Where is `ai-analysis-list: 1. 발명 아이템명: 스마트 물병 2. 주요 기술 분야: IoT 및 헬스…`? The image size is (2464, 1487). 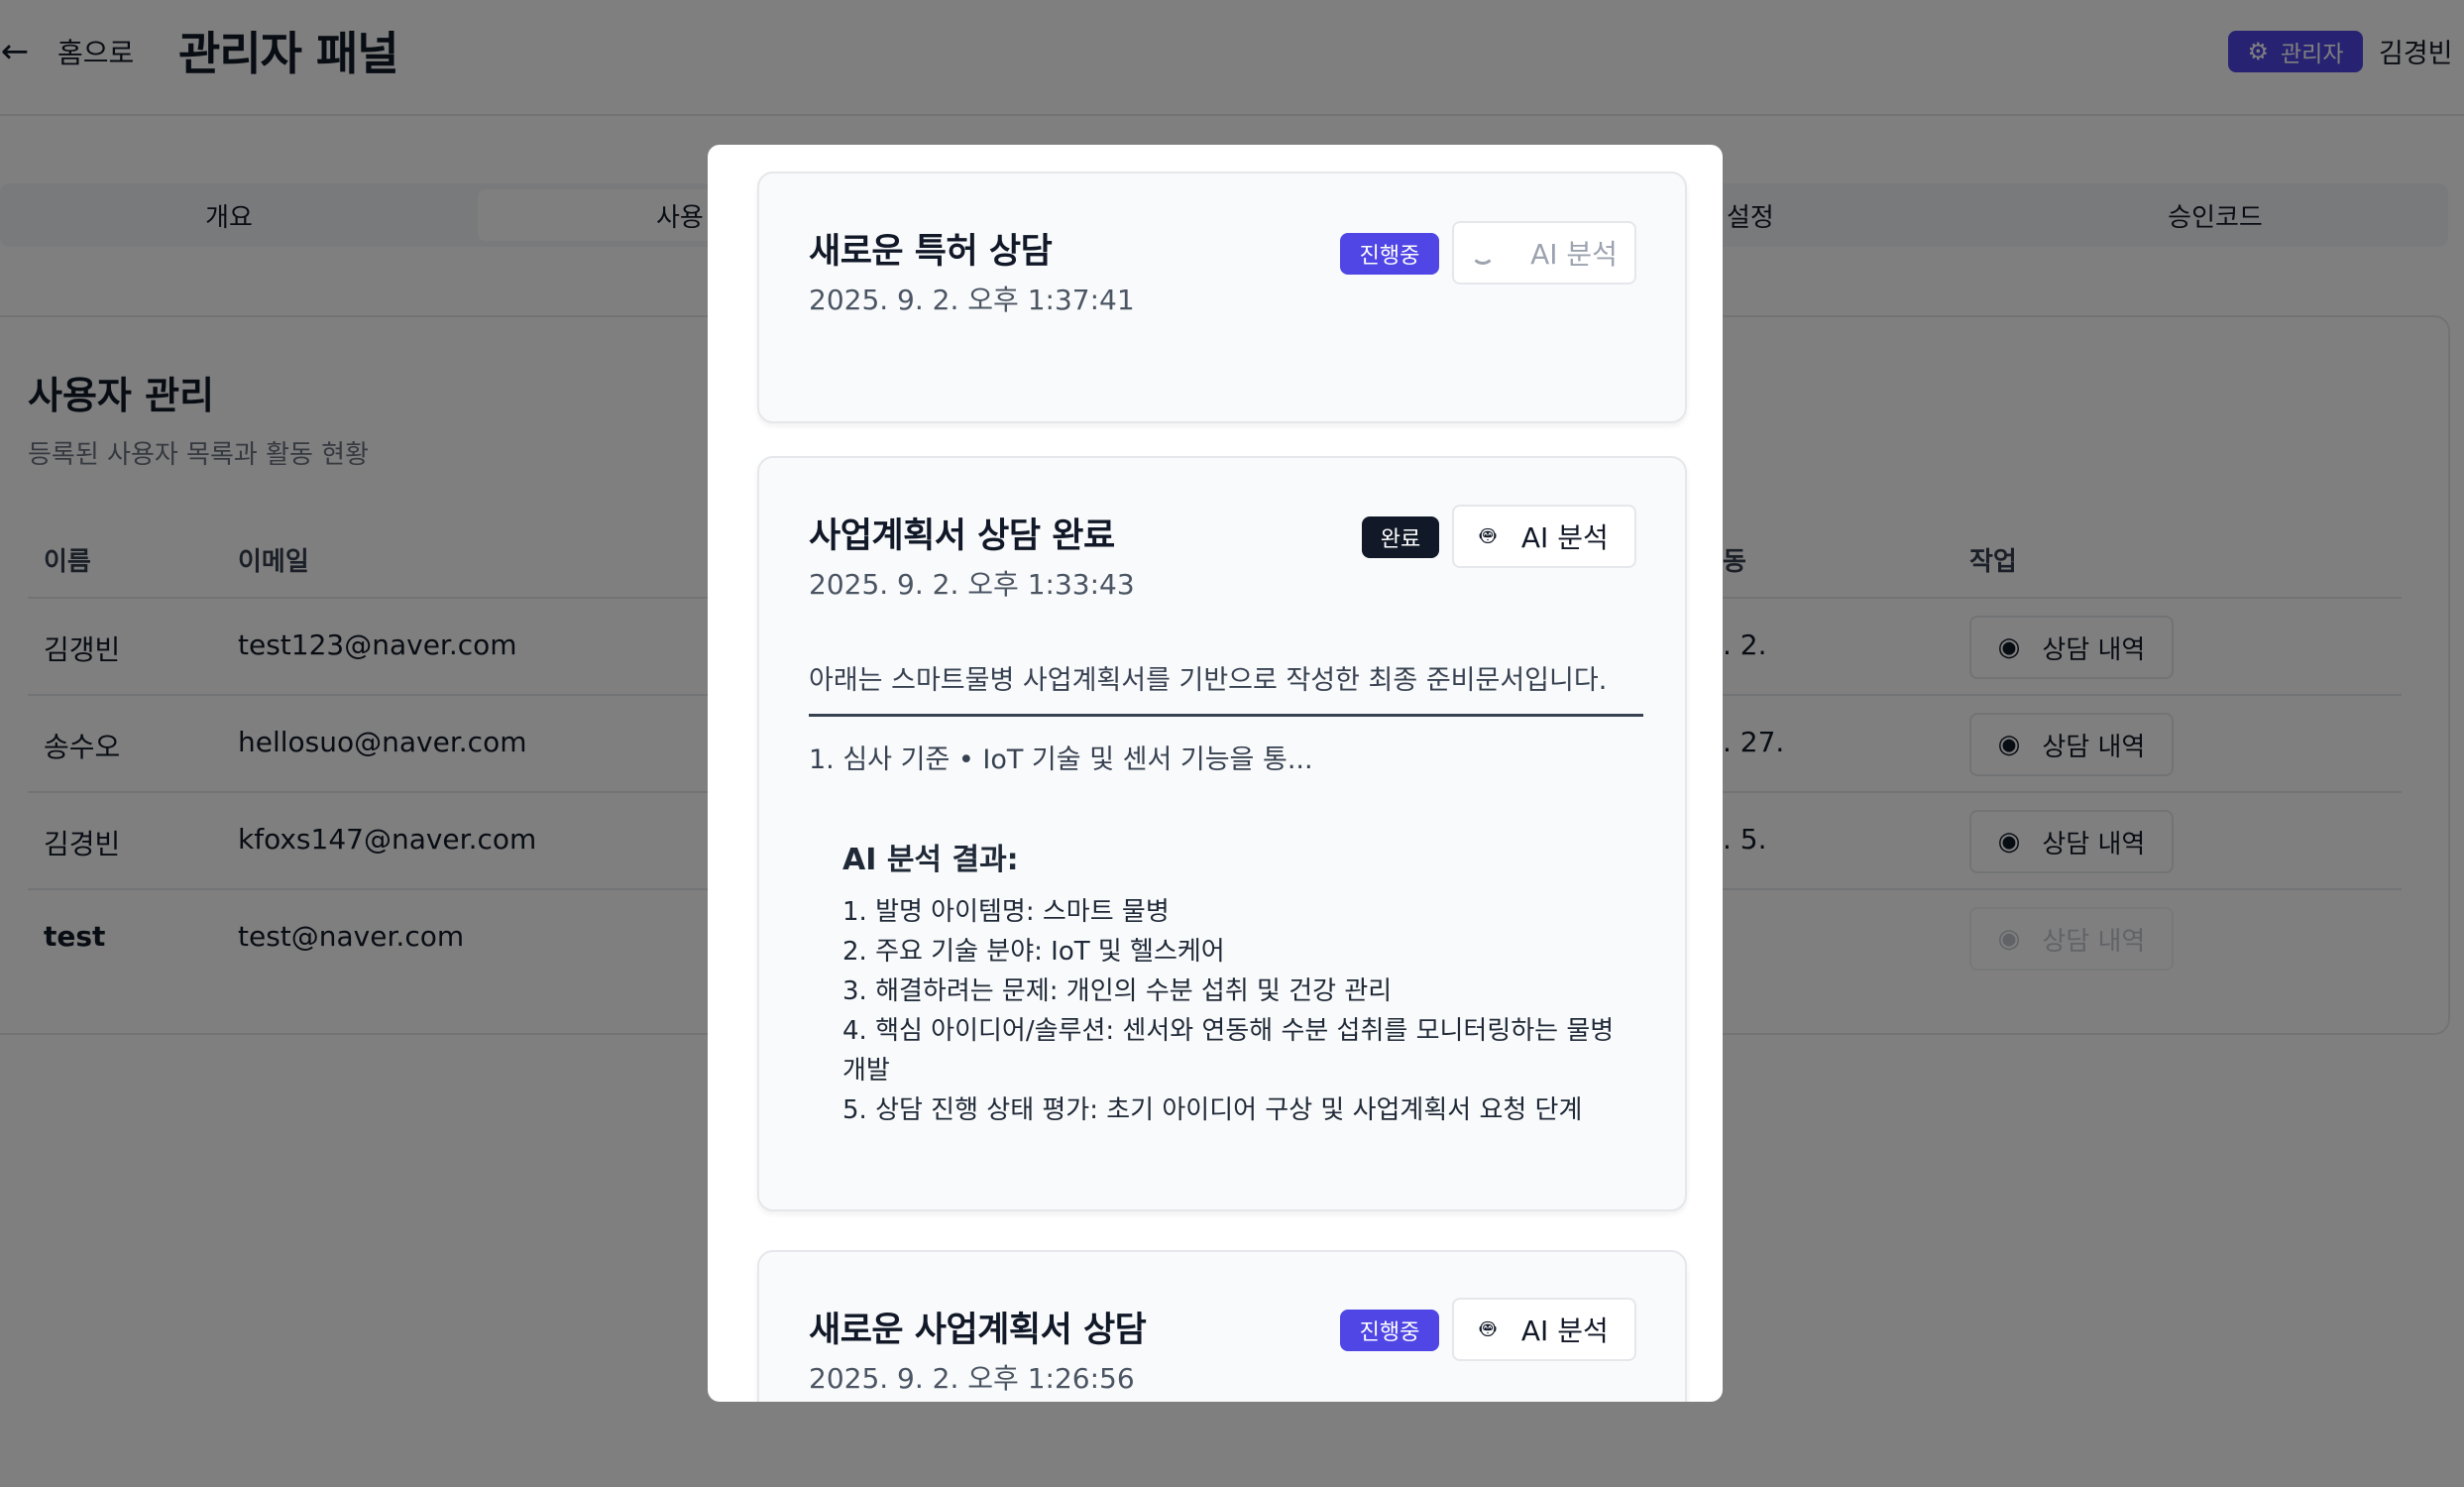 ai-analysis-list: 1. 발명 아이템명: 스마트 물병 2. 주요 기술 분야: IoT 및 헬스… is located at coordinates (1233, 1011).